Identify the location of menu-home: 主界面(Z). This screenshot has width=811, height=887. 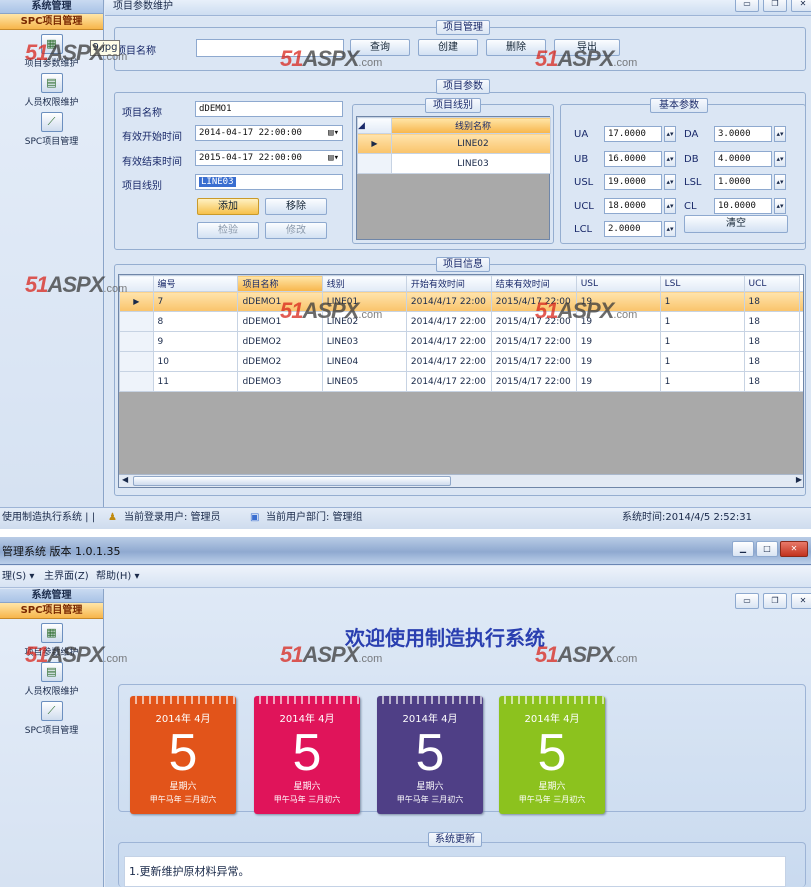
(66, 576).